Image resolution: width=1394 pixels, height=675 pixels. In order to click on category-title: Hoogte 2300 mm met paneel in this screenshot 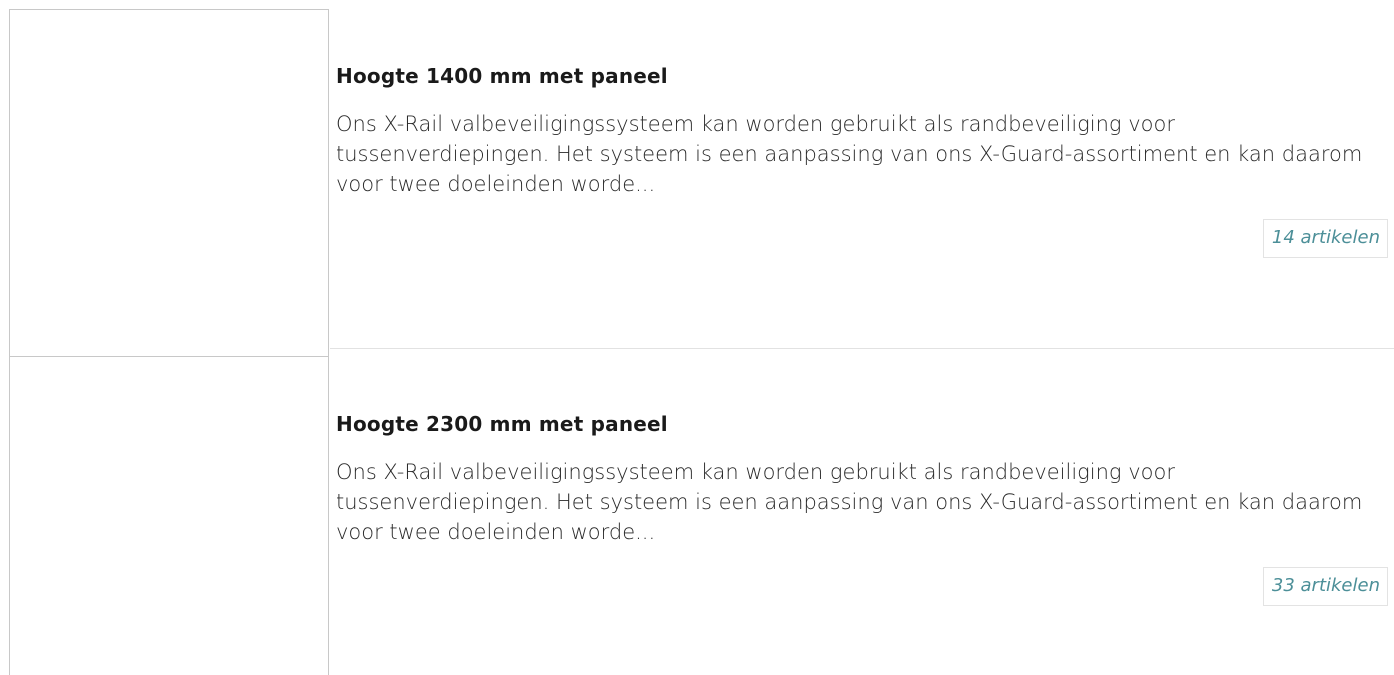, I will do `click(862, 424)`.